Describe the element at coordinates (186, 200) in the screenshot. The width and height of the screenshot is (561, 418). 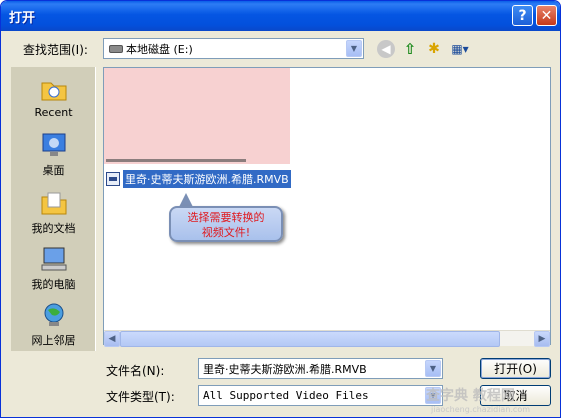
I see `callout-pointer` at that location.